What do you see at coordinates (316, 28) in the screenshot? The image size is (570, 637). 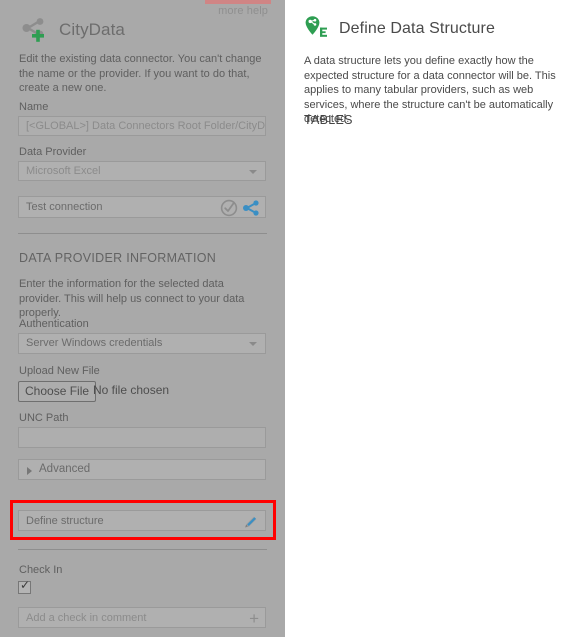 I see `define-data-structure-icon` at bounding box center [316, 28].